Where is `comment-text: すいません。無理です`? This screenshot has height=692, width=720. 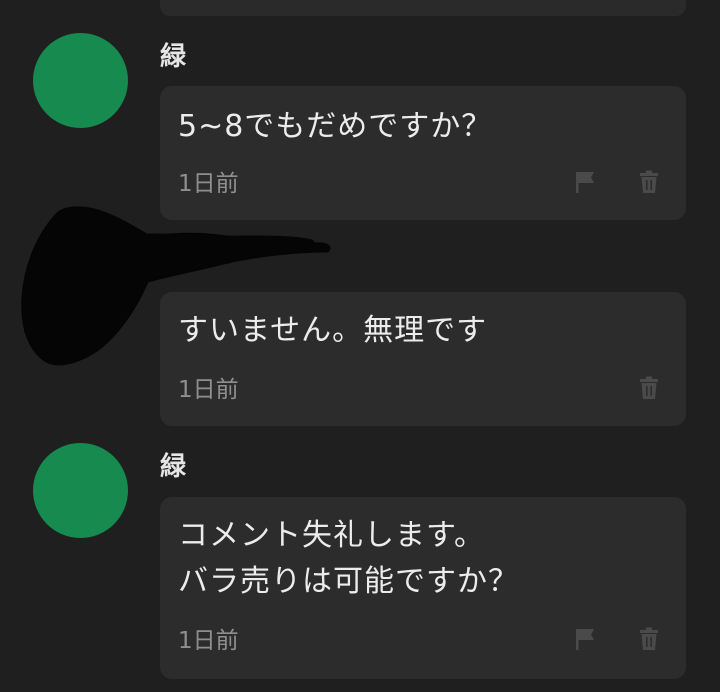
comment-text: すいません。無理です is located at coordinates (333, 330).